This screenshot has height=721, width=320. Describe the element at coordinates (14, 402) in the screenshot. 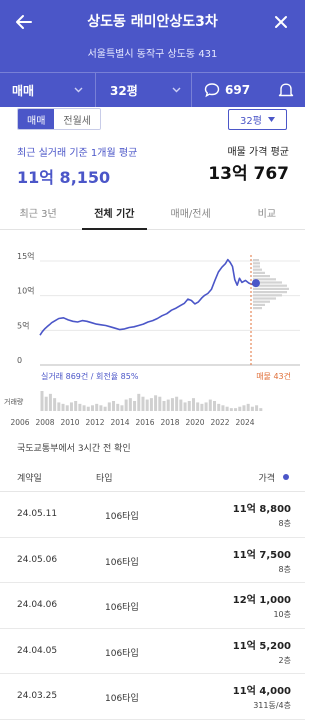

I see `volume-label: 거래량` at that location.